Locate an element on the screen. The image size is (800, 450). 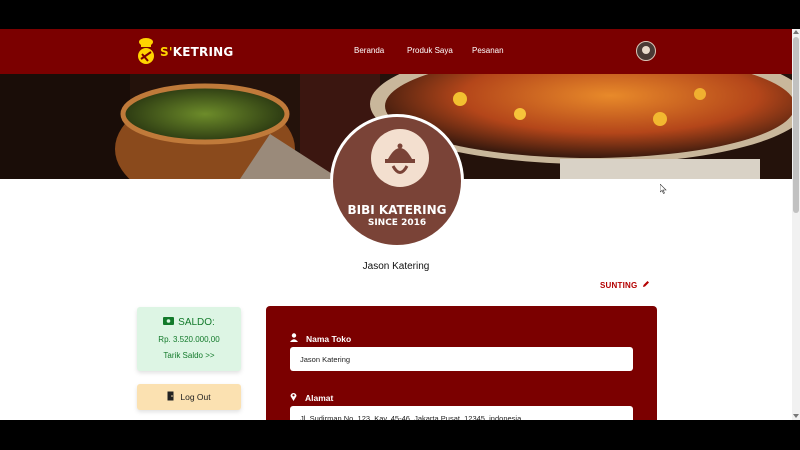
shop-avatar-icon is located at coordinates (646, 51).